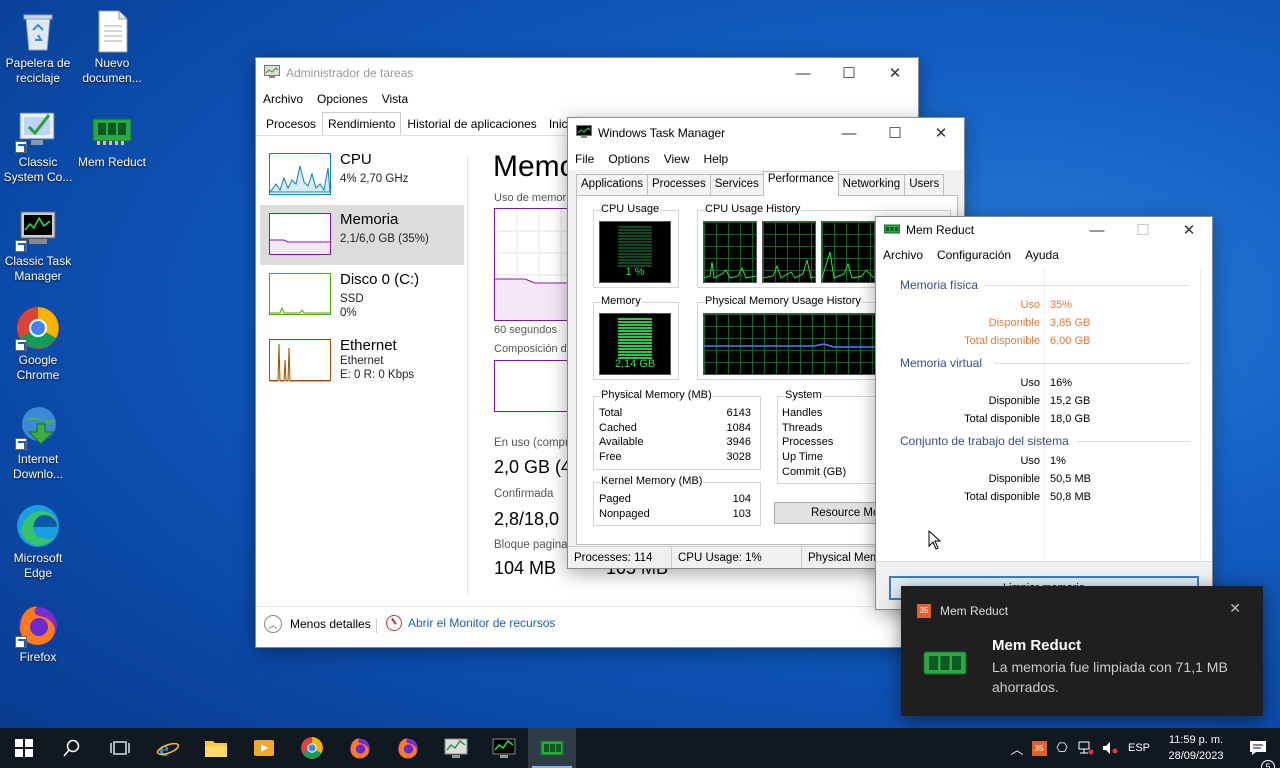 The height and width of the screenshot is (768, 1280). Describe the element at coordinates (38, 633) in the screenshot. I see `desktop-icon-firefox: Firefox` at that location.